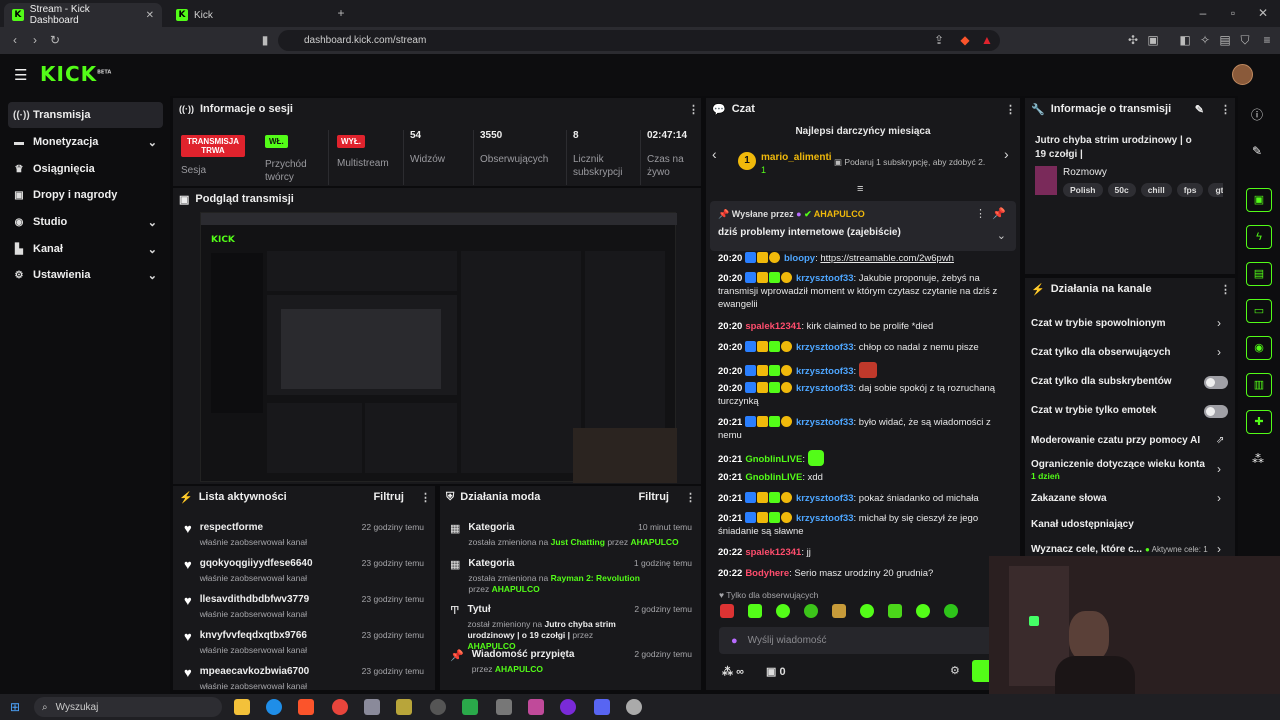 The image size is (1280, 720). What do you see at coordinates (1153, 40) in the screenshot?
I see `tab-search-icon: ▣` at bounding box center [1153, 40].